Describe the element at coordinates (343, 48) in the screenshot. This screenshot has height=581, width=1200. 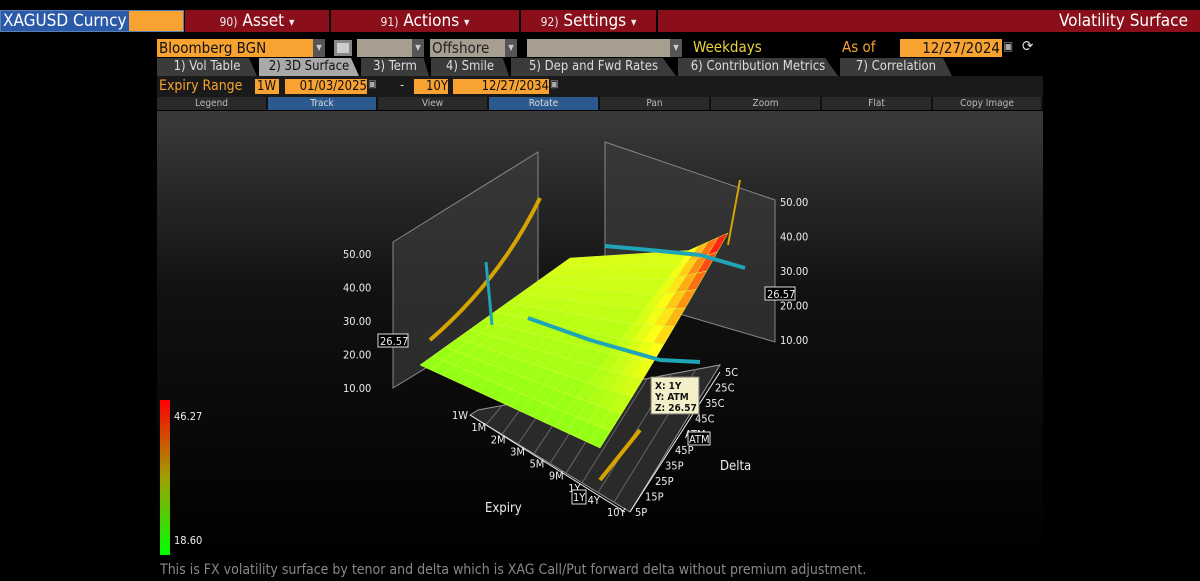
I see `save-icon` at that location.